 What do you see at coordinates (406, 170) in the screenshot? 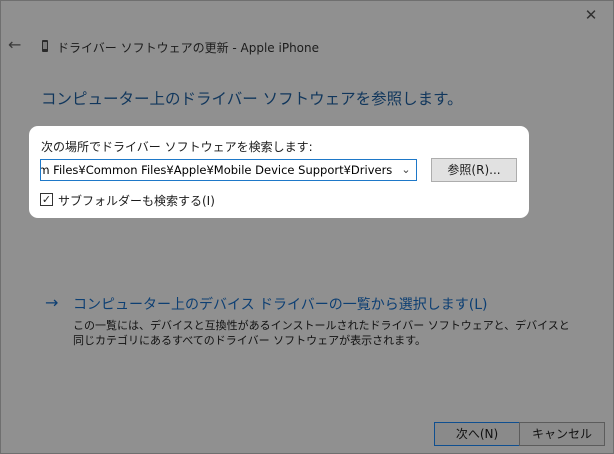
I see `chevron-down-icon: ⌄` at bounding box center [406, 170].